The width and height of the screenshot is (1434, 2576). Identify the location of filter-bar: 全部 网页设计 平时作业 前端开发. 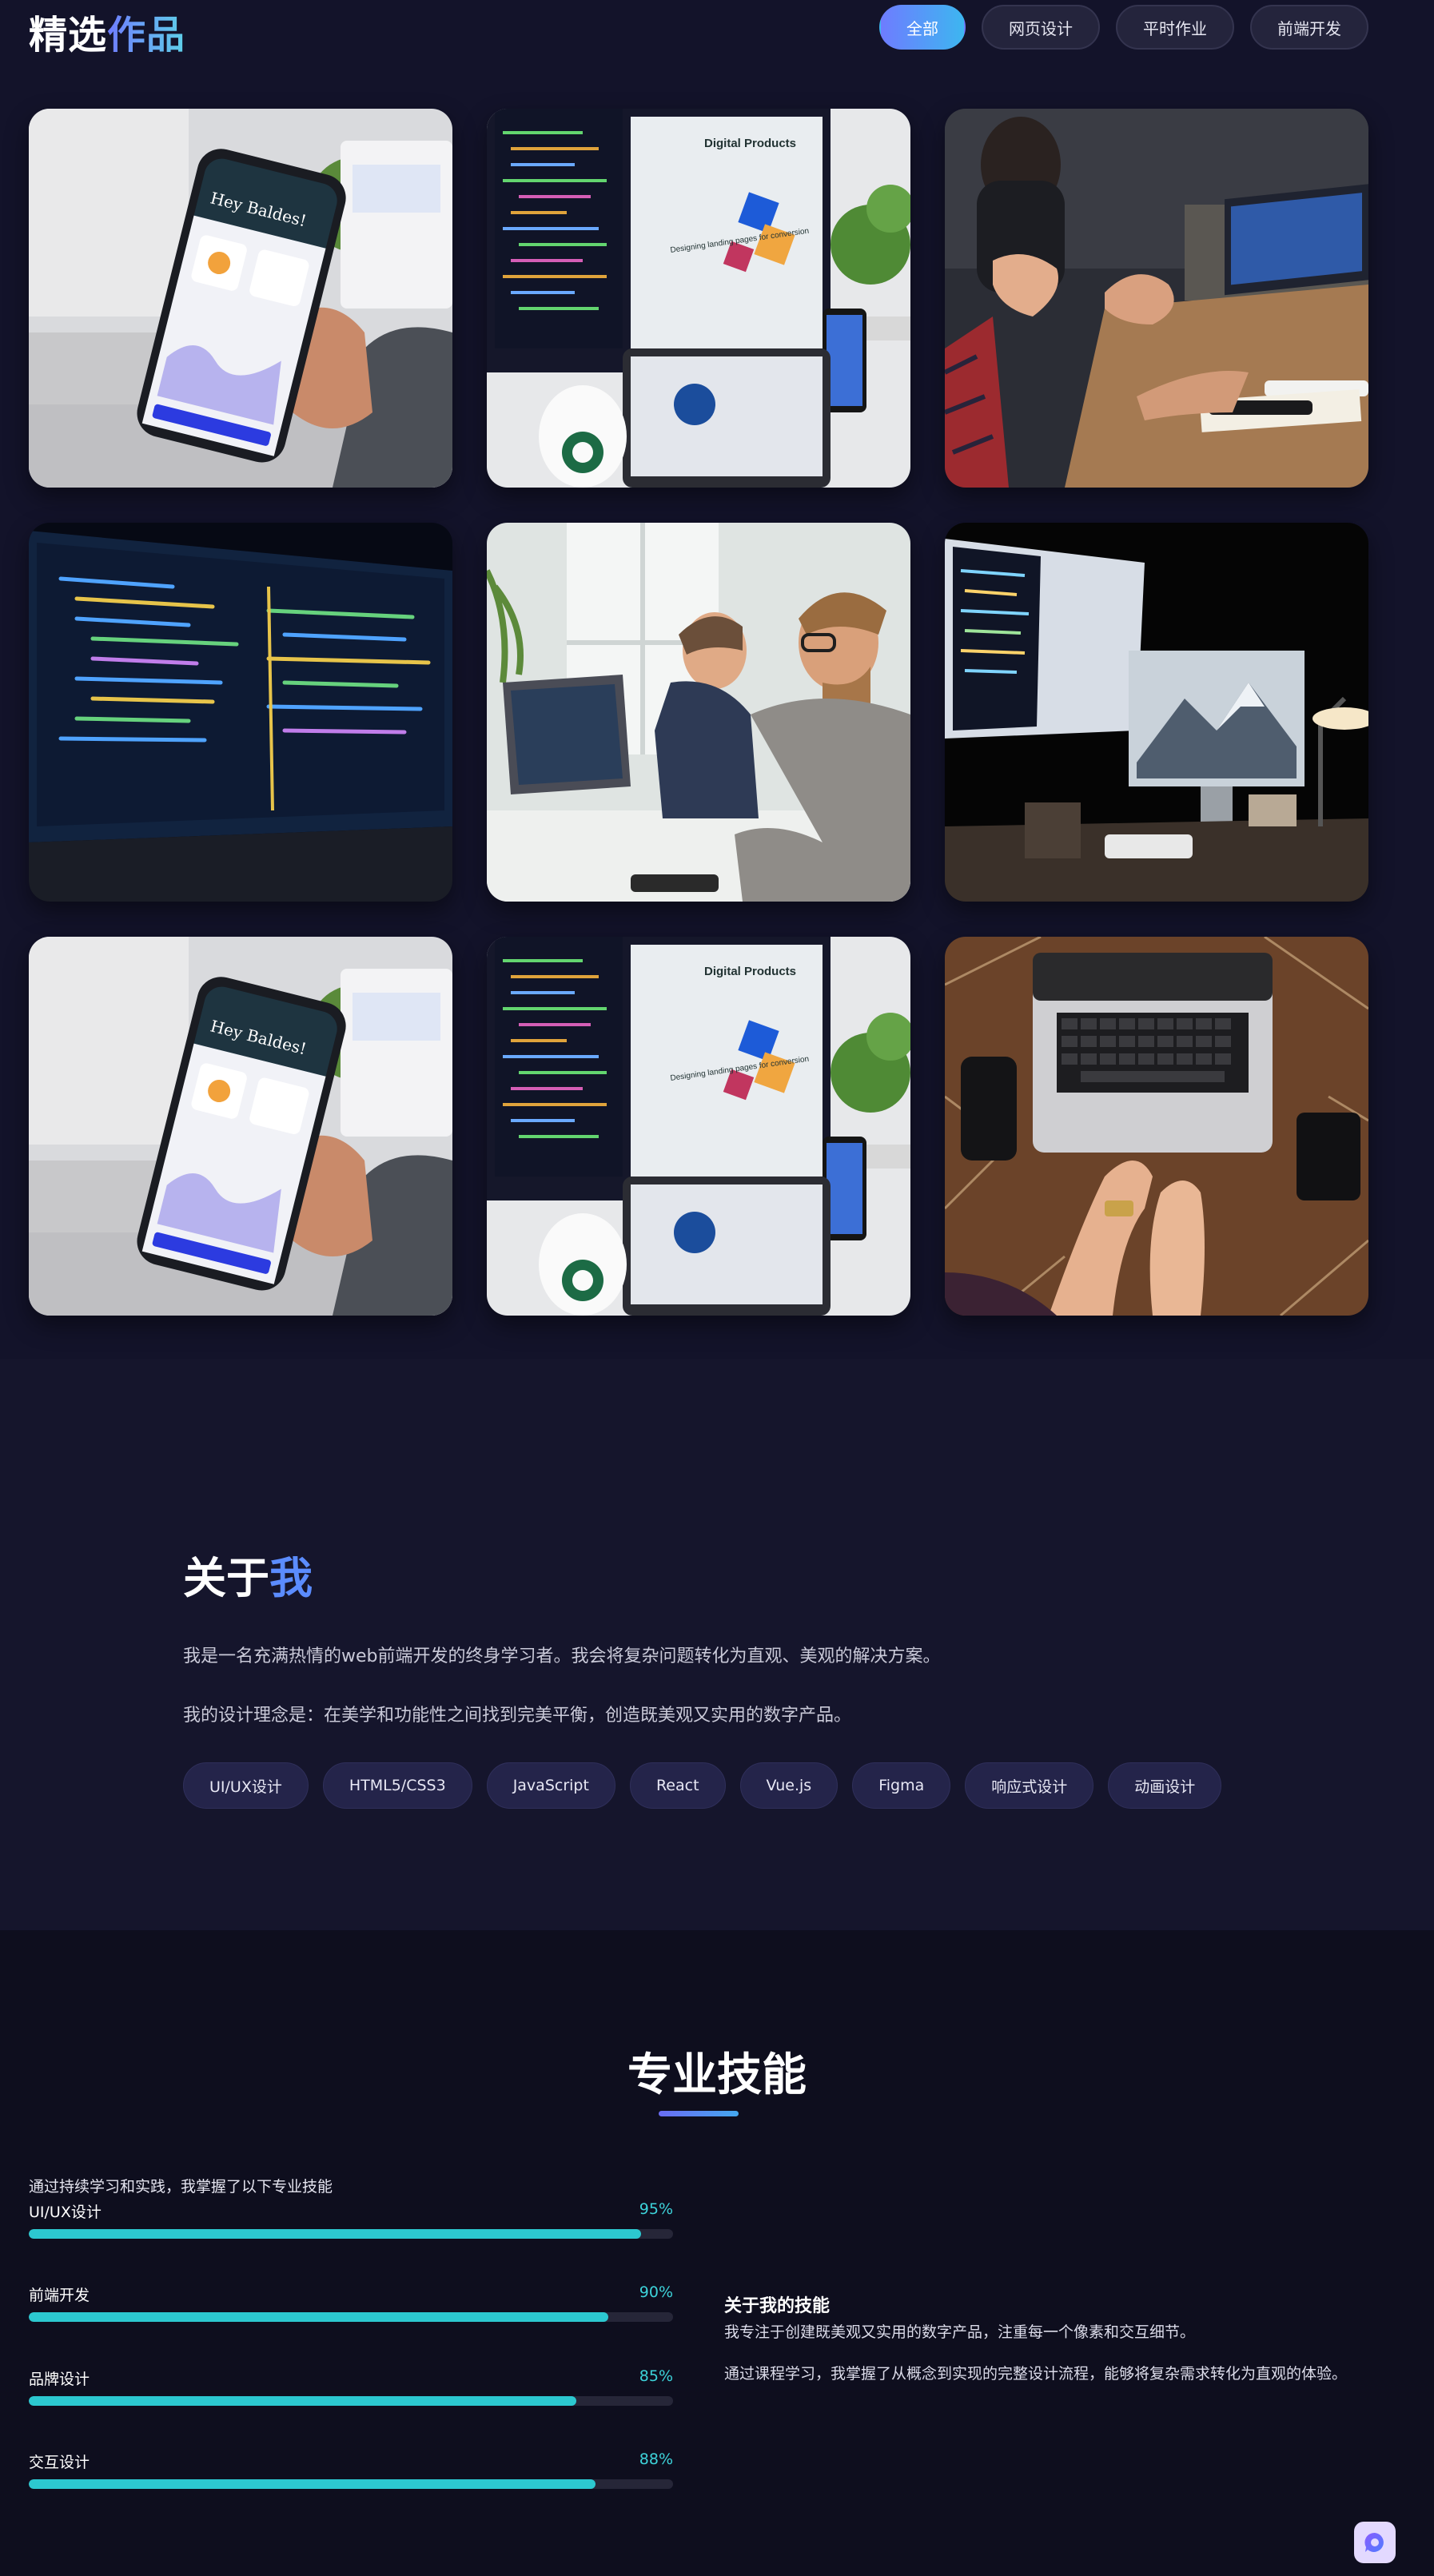
(1123, 27).